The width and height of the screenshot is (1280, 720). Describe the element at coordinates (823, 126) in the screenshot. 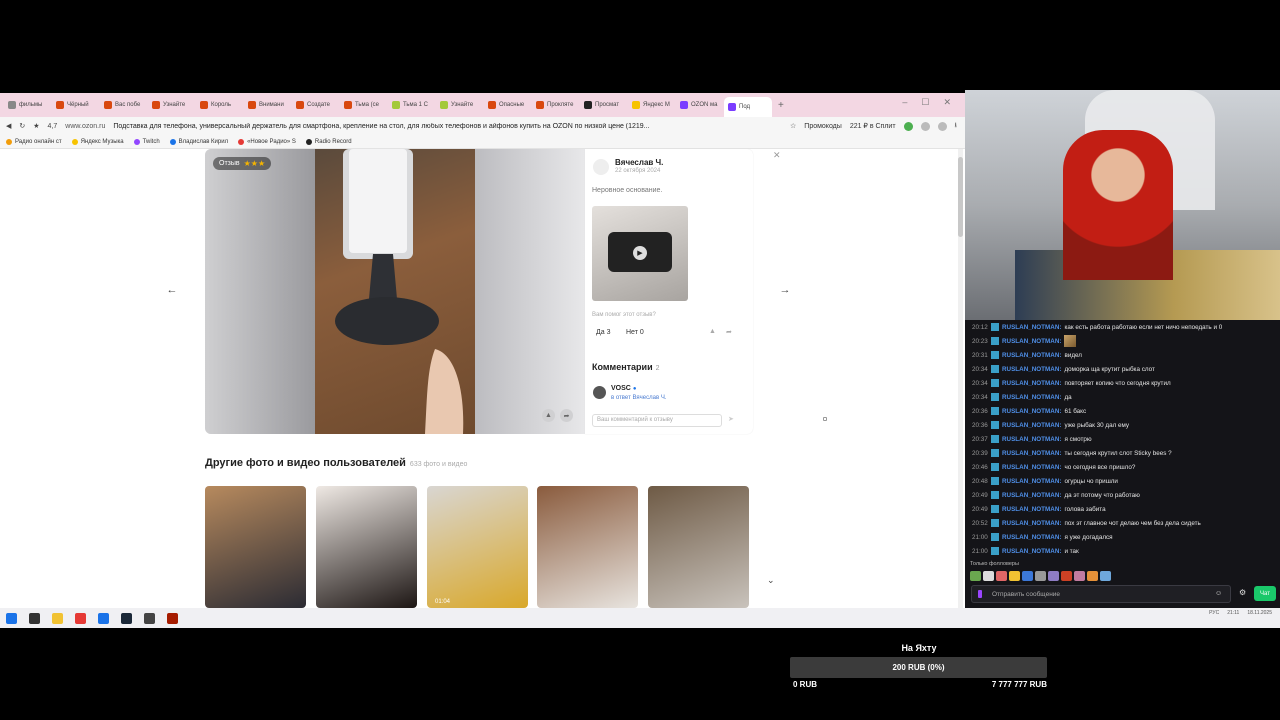

I see `promo-button: Промокоды` at that location.